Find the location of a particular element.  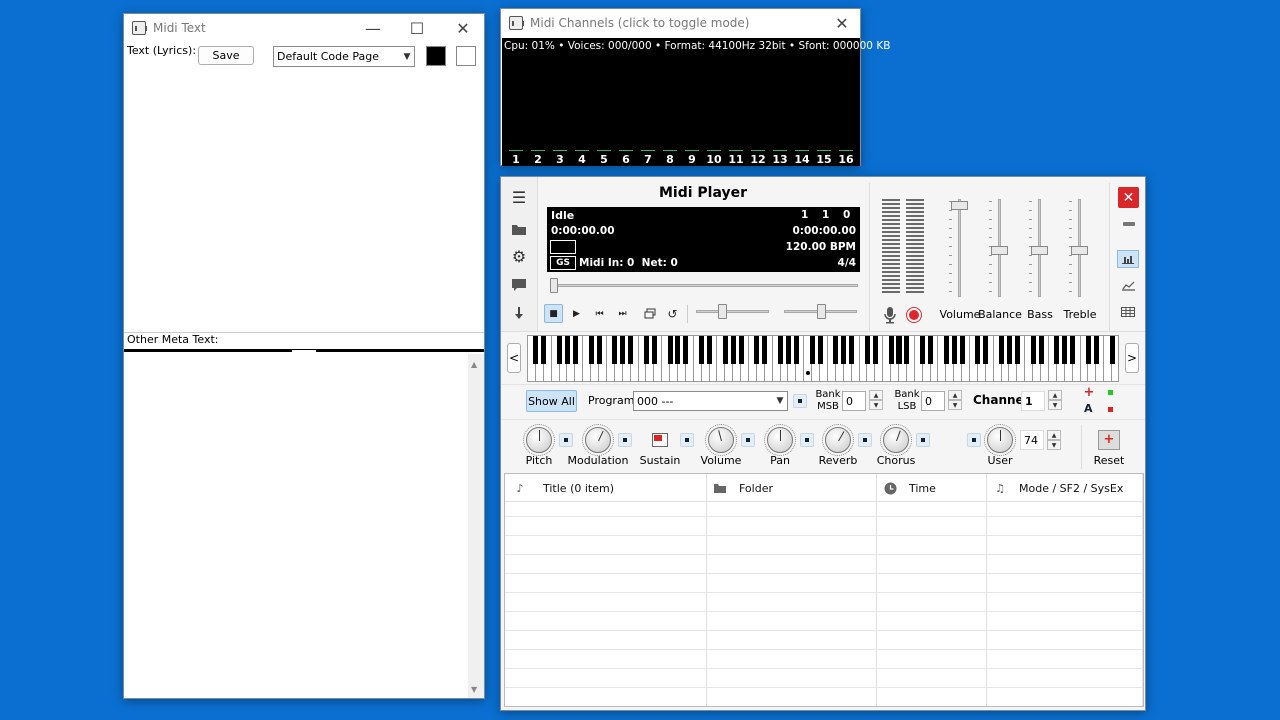

column-folder: Folder is located at coordinates (743, 488).